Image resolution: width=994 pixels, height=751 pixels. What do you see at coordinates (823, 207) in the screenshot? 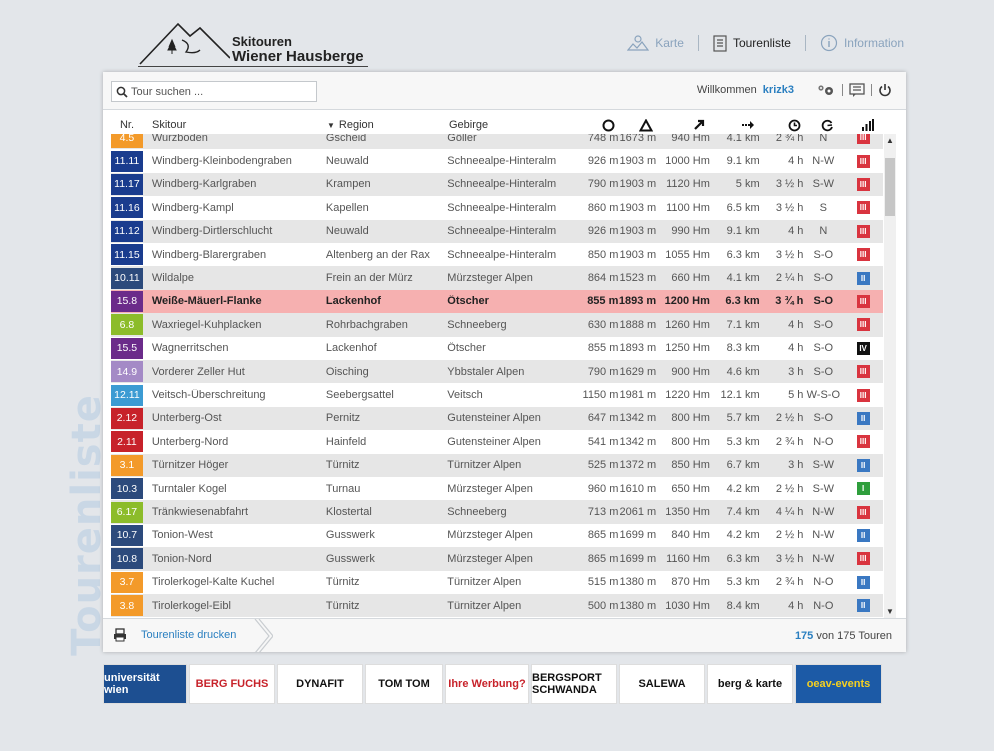
I see `exposure: S` at bounding box center [823, 207].